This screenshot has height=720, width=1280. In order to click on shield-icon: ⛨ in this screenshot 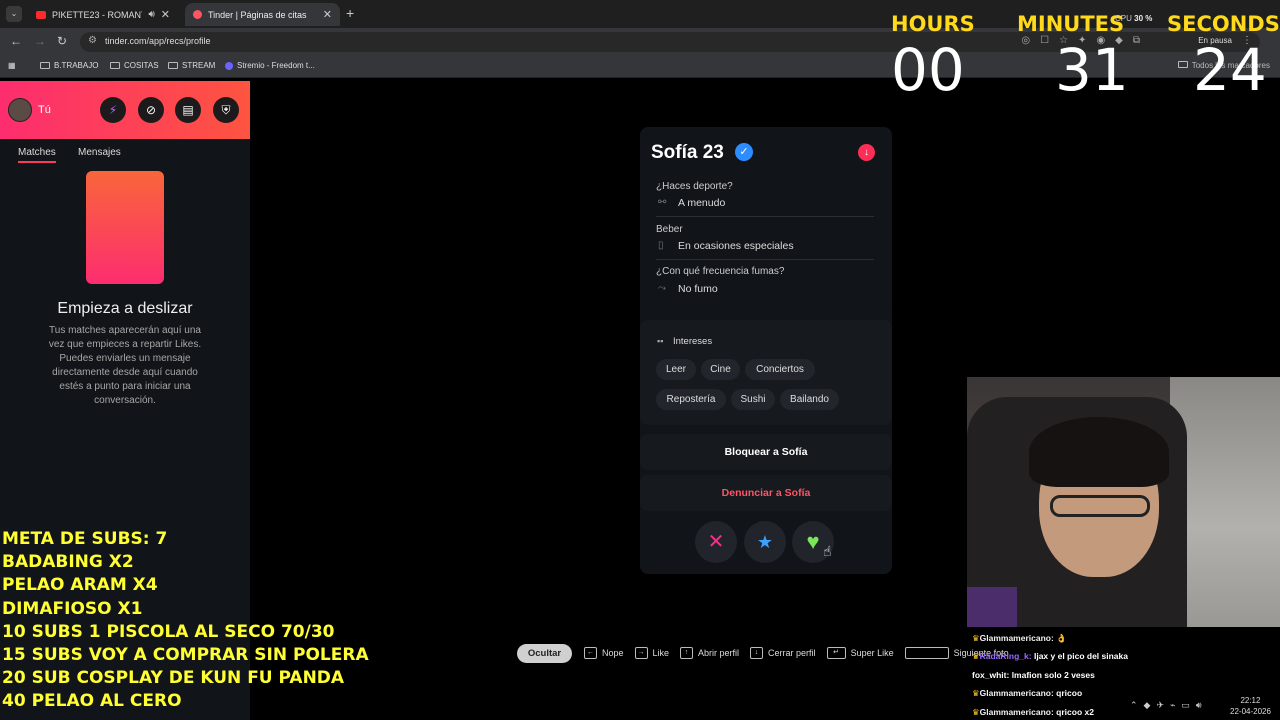, I will do `click(226, 110)`.